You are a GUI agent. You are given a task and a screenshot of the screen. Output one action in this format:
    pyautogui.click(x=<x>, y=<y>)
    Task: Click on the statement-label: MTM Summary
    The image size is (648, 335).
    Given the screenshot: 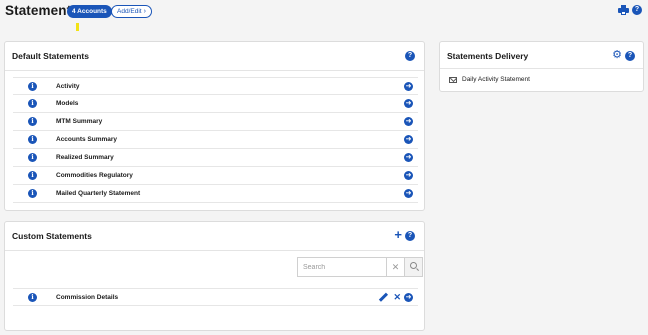 What is the action you would take?
    pyautogui.click(x=79, y=121)
    